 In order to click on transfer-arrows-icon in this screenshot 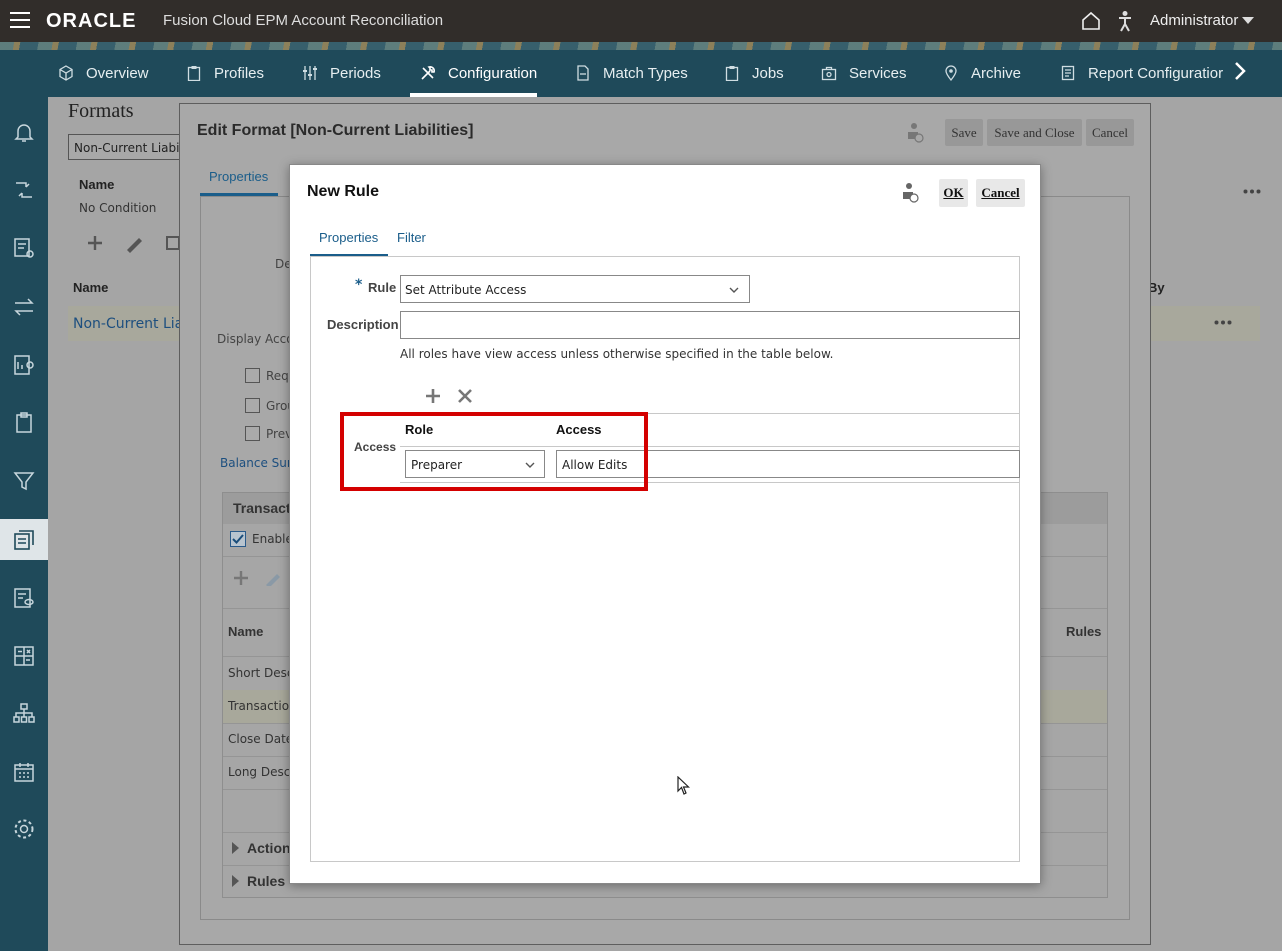, I will do `click(24, 307)`.